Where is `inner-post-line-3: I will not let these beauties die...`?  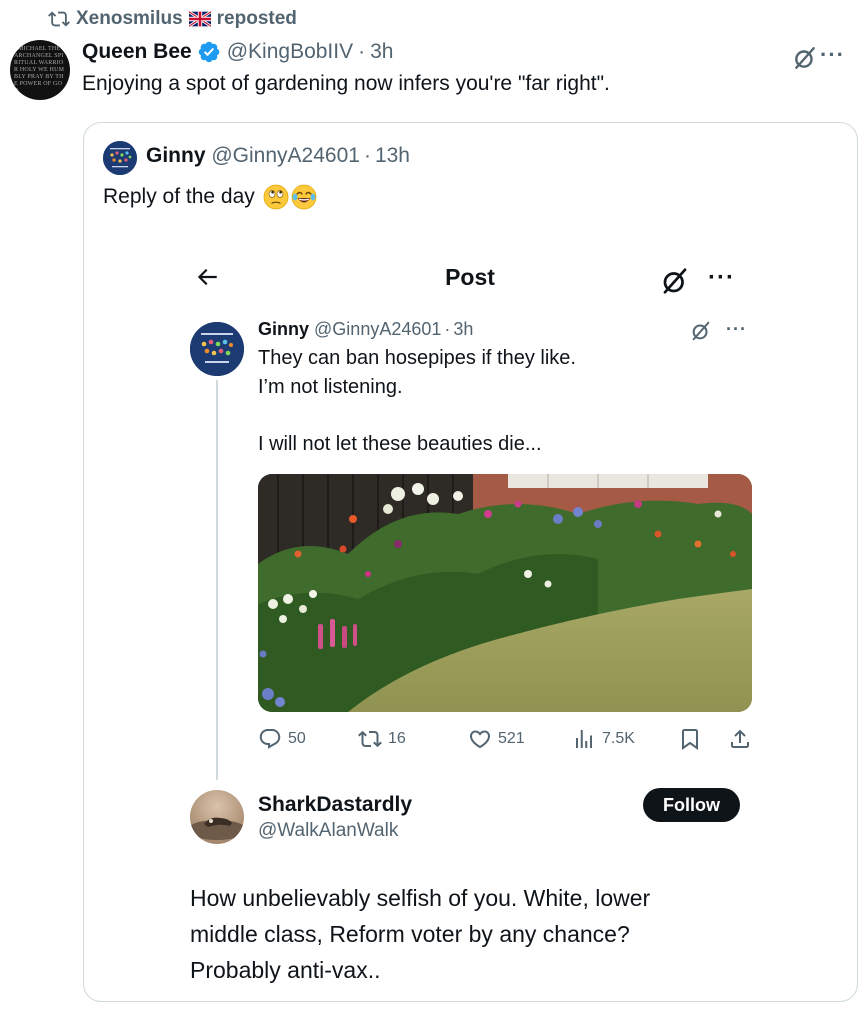
inner-post-line-3: I will not let these beauties die... is located at coordinates (400, 444).